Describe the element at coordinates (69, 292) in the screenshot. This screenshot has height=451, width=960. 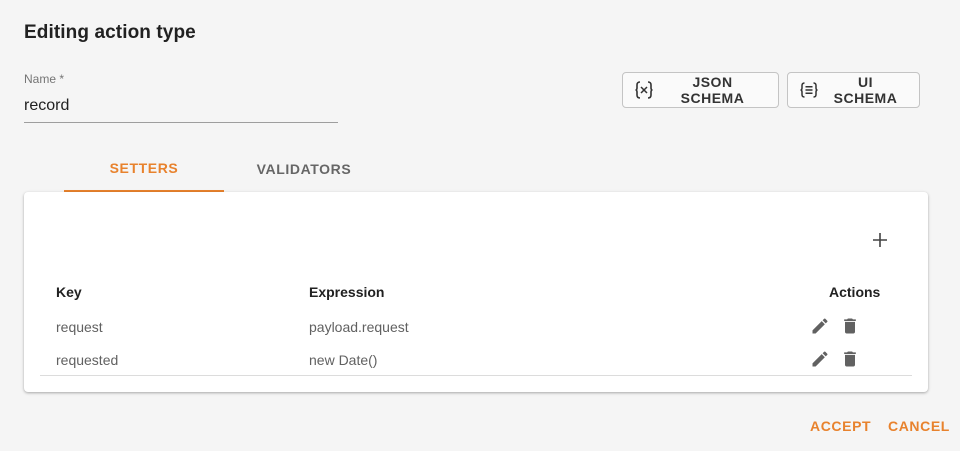
I see `column-header-key: Key` at that location.